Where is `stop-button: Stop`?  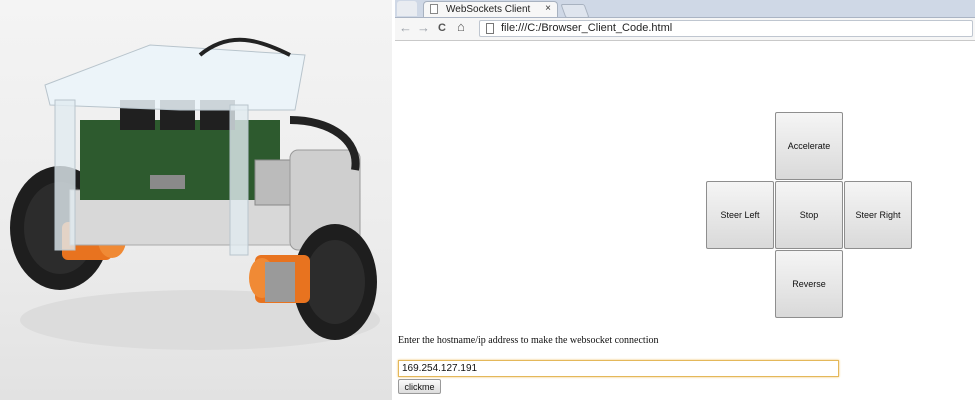
stop-button: Stop is located at coordinates (809, 215).